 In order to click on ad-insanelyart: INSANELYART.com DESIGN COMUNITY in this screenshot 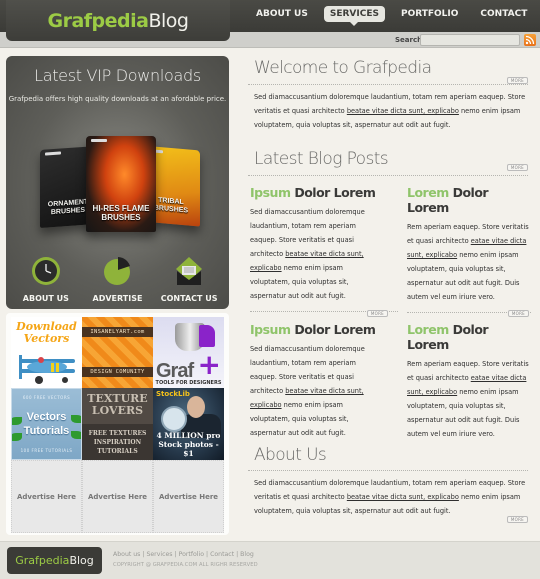, I will do `click(117, 352)`.